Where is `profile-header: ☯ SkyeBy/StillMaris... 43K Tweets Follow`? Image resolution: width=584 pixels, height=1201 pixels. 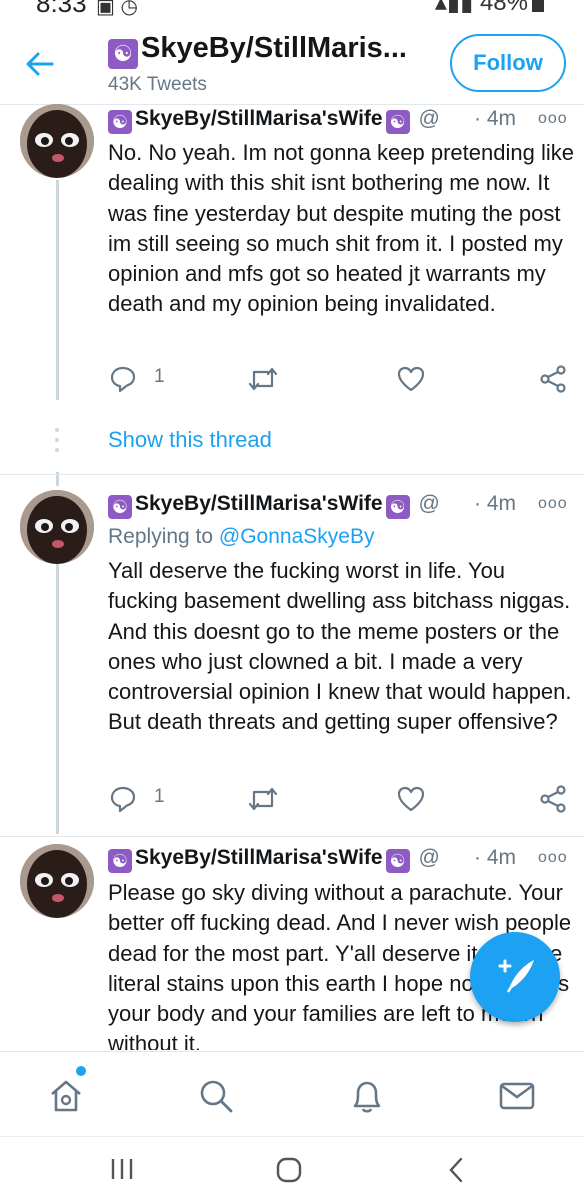 profile-header: ☯ SkyeBy/StillMaris... 43K Tweets Follow is located at coordinates (292, 63).